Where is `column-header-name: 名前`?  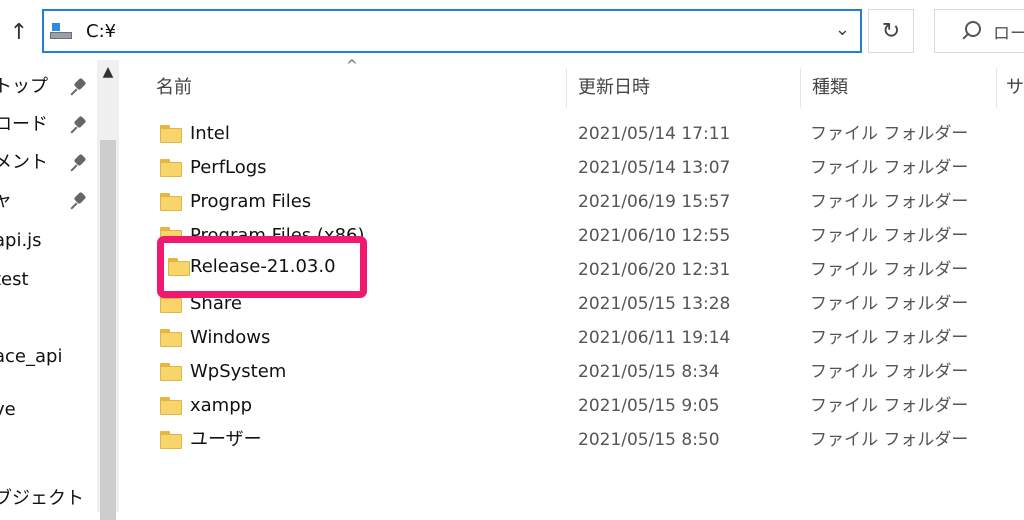
column-header-name: 名前 is located at coordinates (174, 88).